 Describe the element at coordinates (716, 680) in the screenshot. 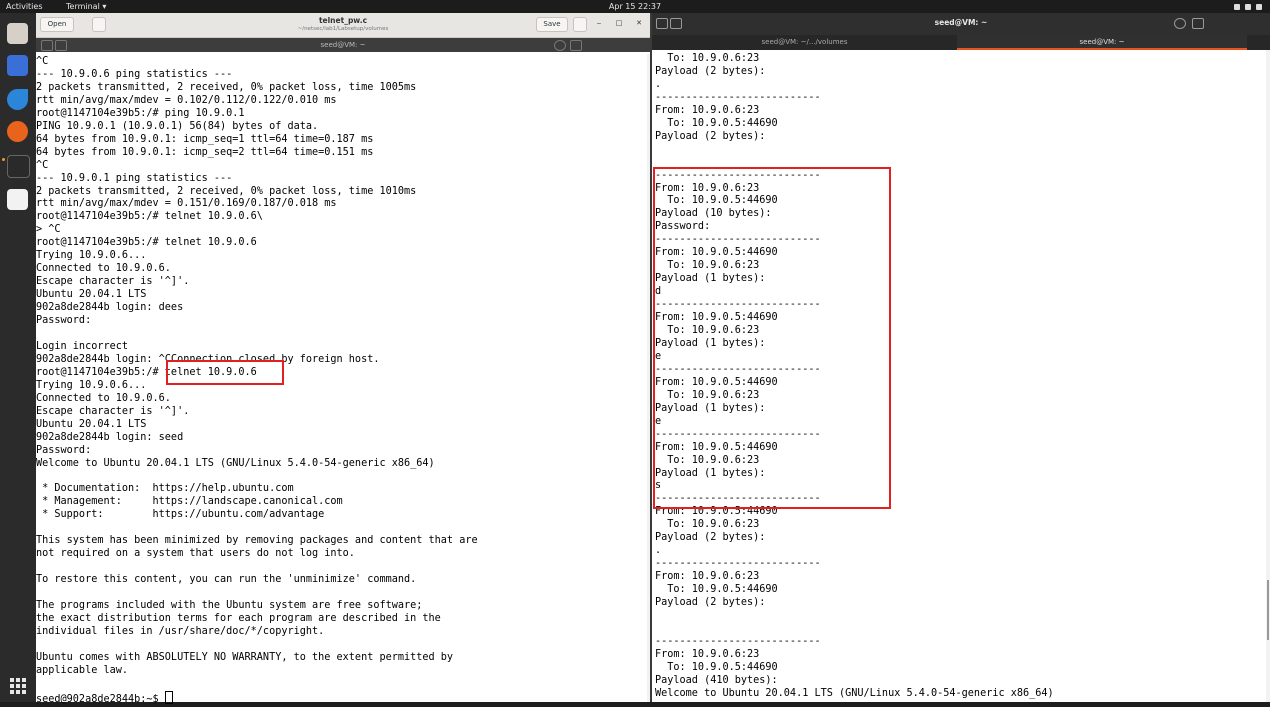

I see `terminal-line: Payload (410 bytes):` at that location.